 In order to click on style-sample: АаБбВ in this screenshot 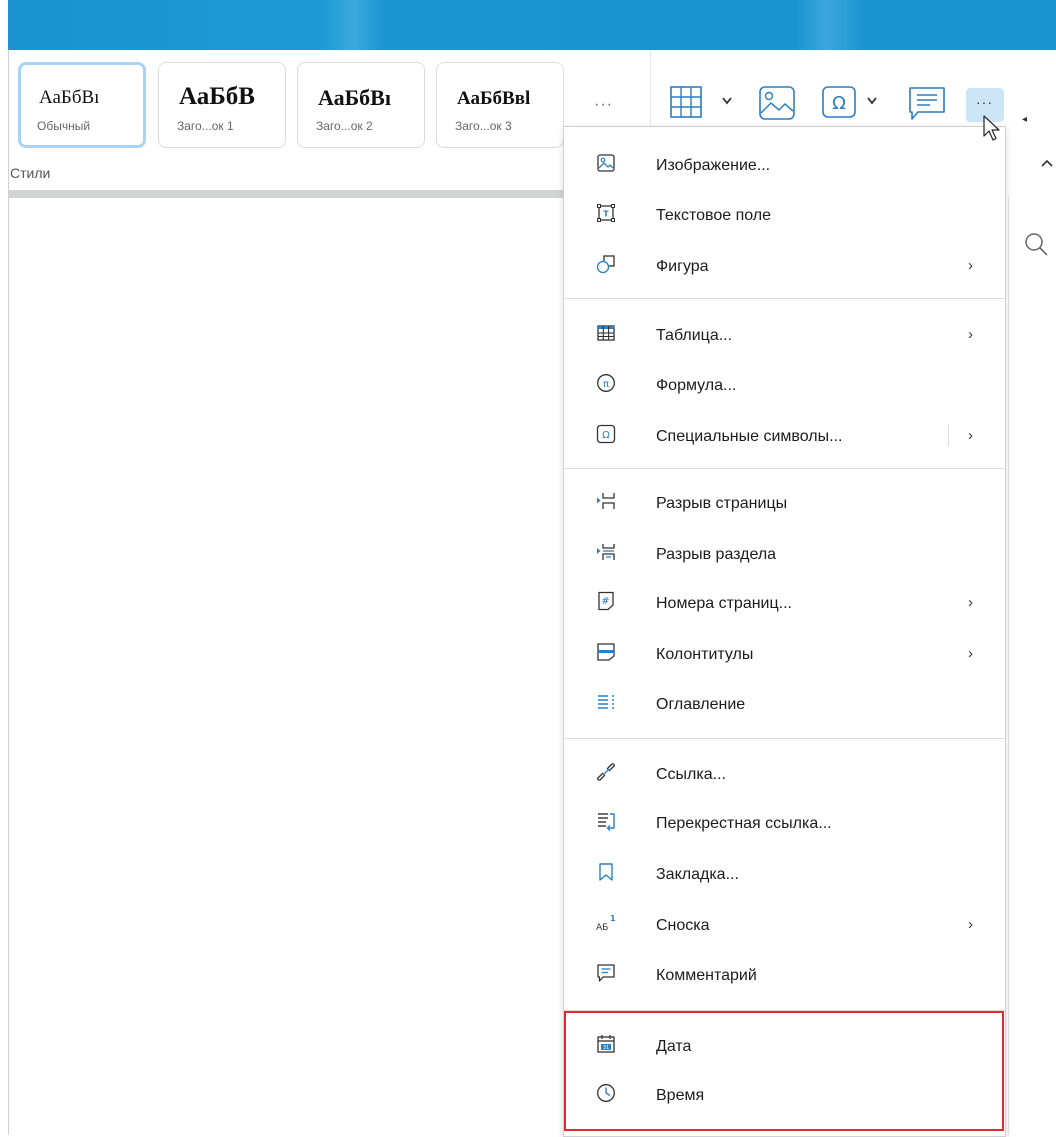, I will do `click(217, 96)`.